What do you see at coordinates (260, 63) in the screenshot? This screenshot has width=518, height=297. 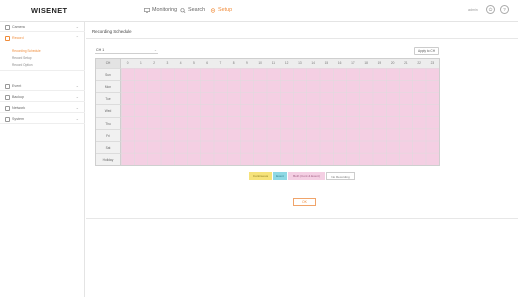 I see `hour-label: 10` at bounding box center [260, 63].